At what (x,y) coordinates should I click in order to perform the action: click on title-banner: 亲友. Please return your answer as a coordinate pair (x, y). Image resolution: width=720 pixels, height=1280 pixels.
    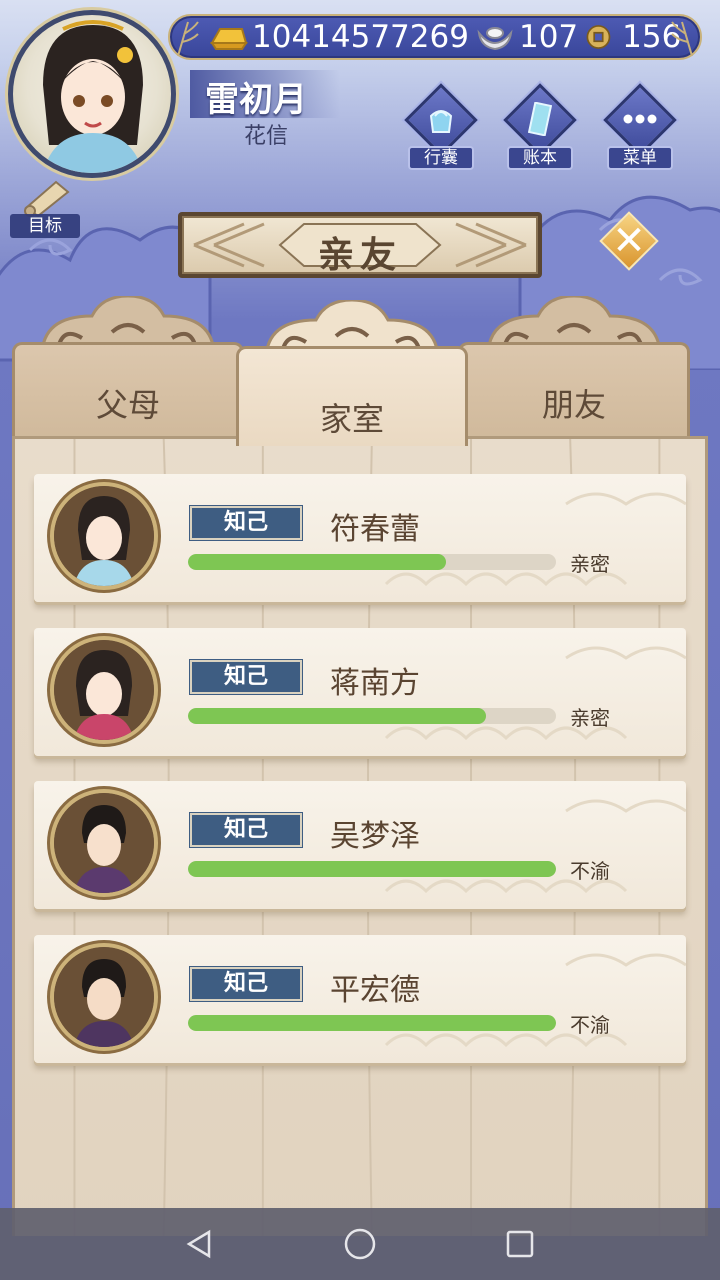
    Looking at the image, I should click on (360, 245).